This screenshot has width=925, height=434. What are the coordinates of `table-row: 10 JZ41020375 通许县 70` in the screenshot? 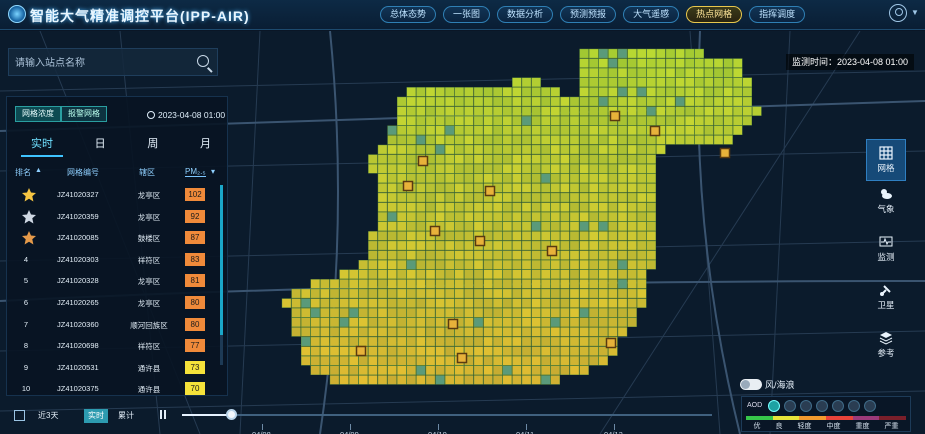 It's located at (117, 390).